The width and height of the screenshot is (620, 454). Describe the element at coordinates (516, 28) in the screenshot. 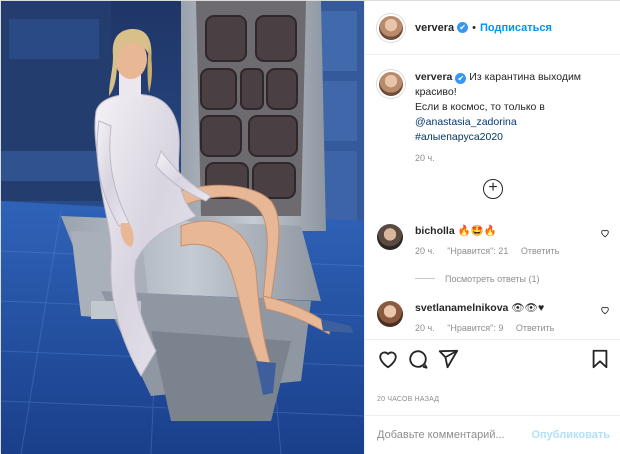

I see `follow-button: Подписаться` at that location.